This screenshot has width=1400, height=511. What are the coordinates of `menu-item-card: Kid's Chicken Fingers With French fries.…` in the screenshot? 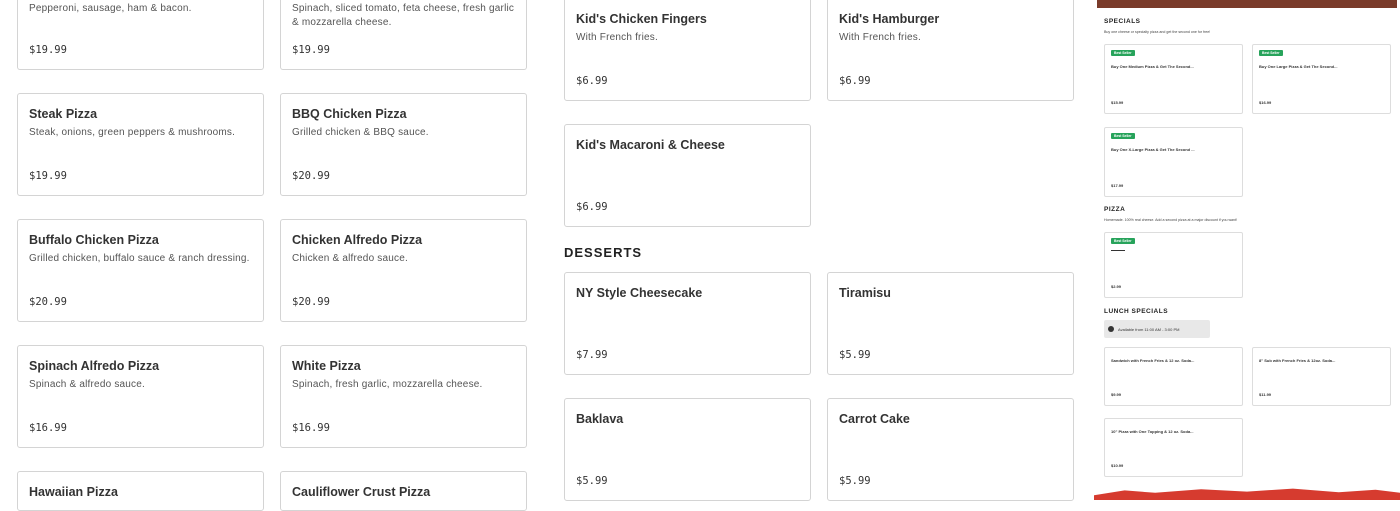 It's located at (687, 50).